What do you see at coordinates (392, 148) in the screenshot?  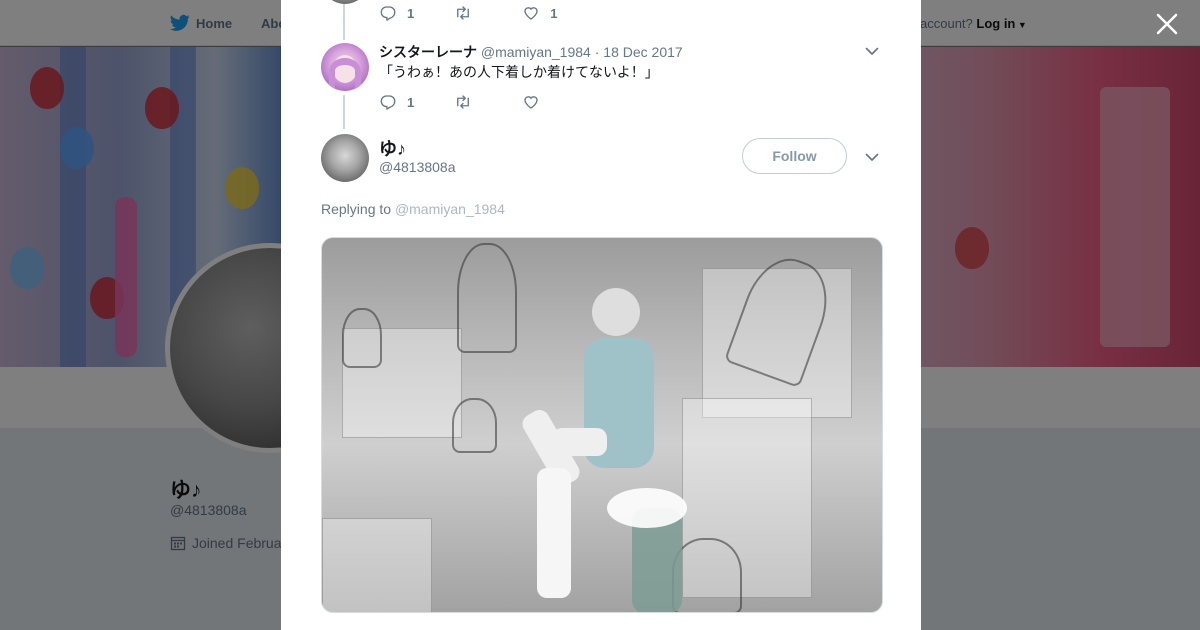 I see `main-author-name: ゆ♪` at bounding box center [392, 148].